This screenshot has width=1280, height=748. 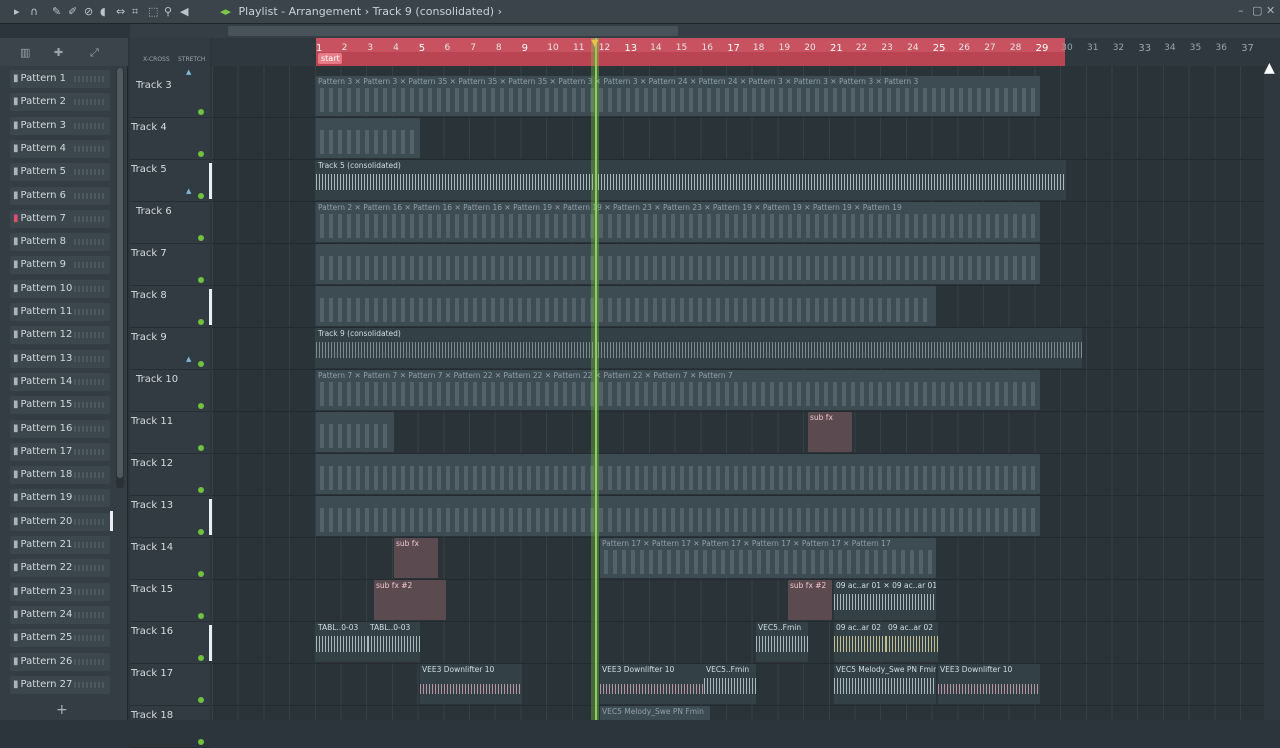 I want to click on track-header: Track 12, so click(x=170, y=475).